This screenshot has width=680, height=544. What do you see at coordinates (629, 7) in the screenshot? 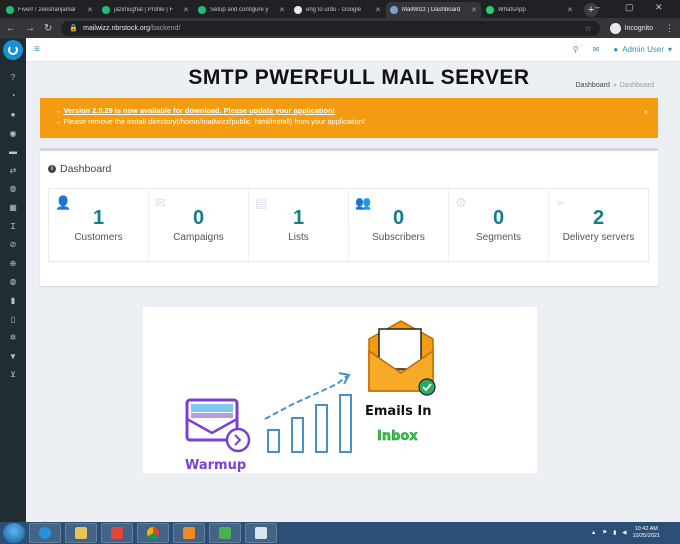
I see `maximize-icon: ▢` at bounding box center [629, 7].